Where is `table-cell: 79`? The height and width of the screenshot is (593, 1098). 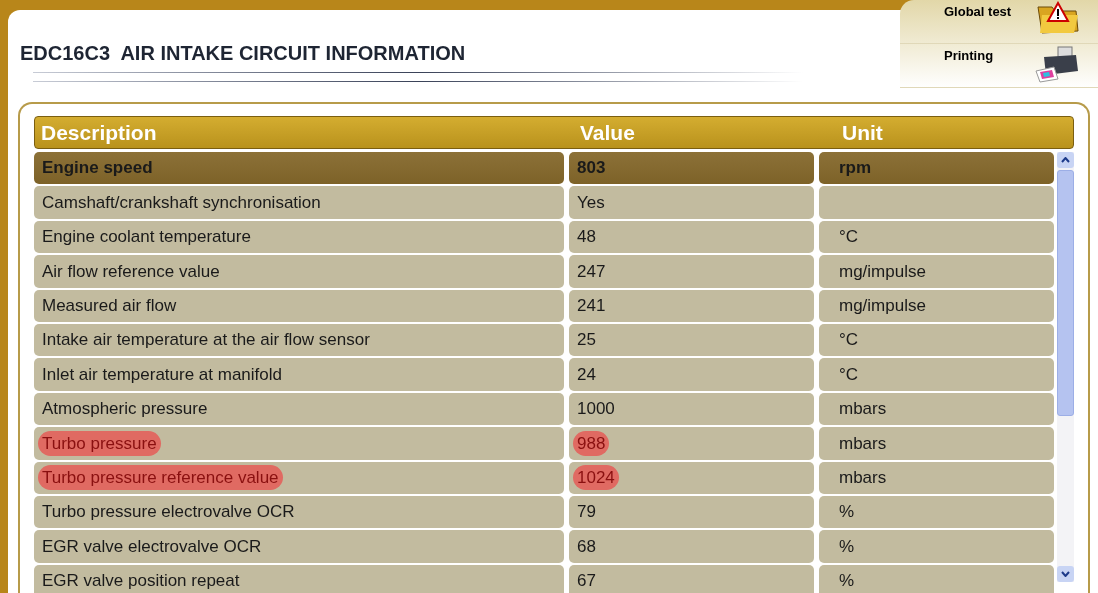
table-cell: 79 is located at coordinates (691, 512).